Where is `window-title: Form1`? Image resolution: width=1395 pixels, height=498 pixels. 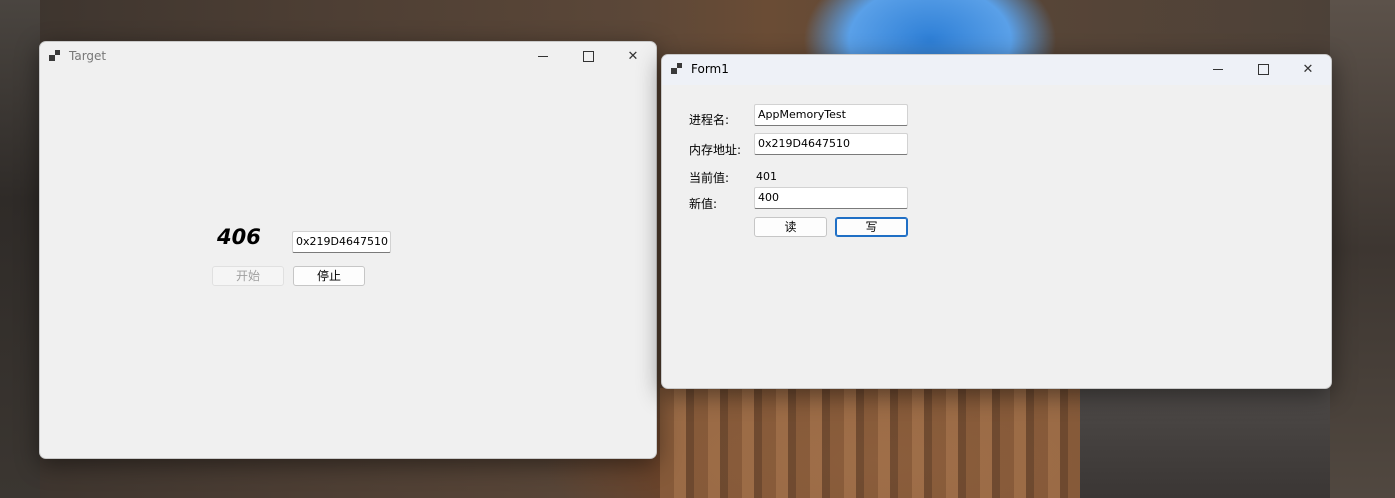
window-title: Form1 is located at coordinates (710, 69).